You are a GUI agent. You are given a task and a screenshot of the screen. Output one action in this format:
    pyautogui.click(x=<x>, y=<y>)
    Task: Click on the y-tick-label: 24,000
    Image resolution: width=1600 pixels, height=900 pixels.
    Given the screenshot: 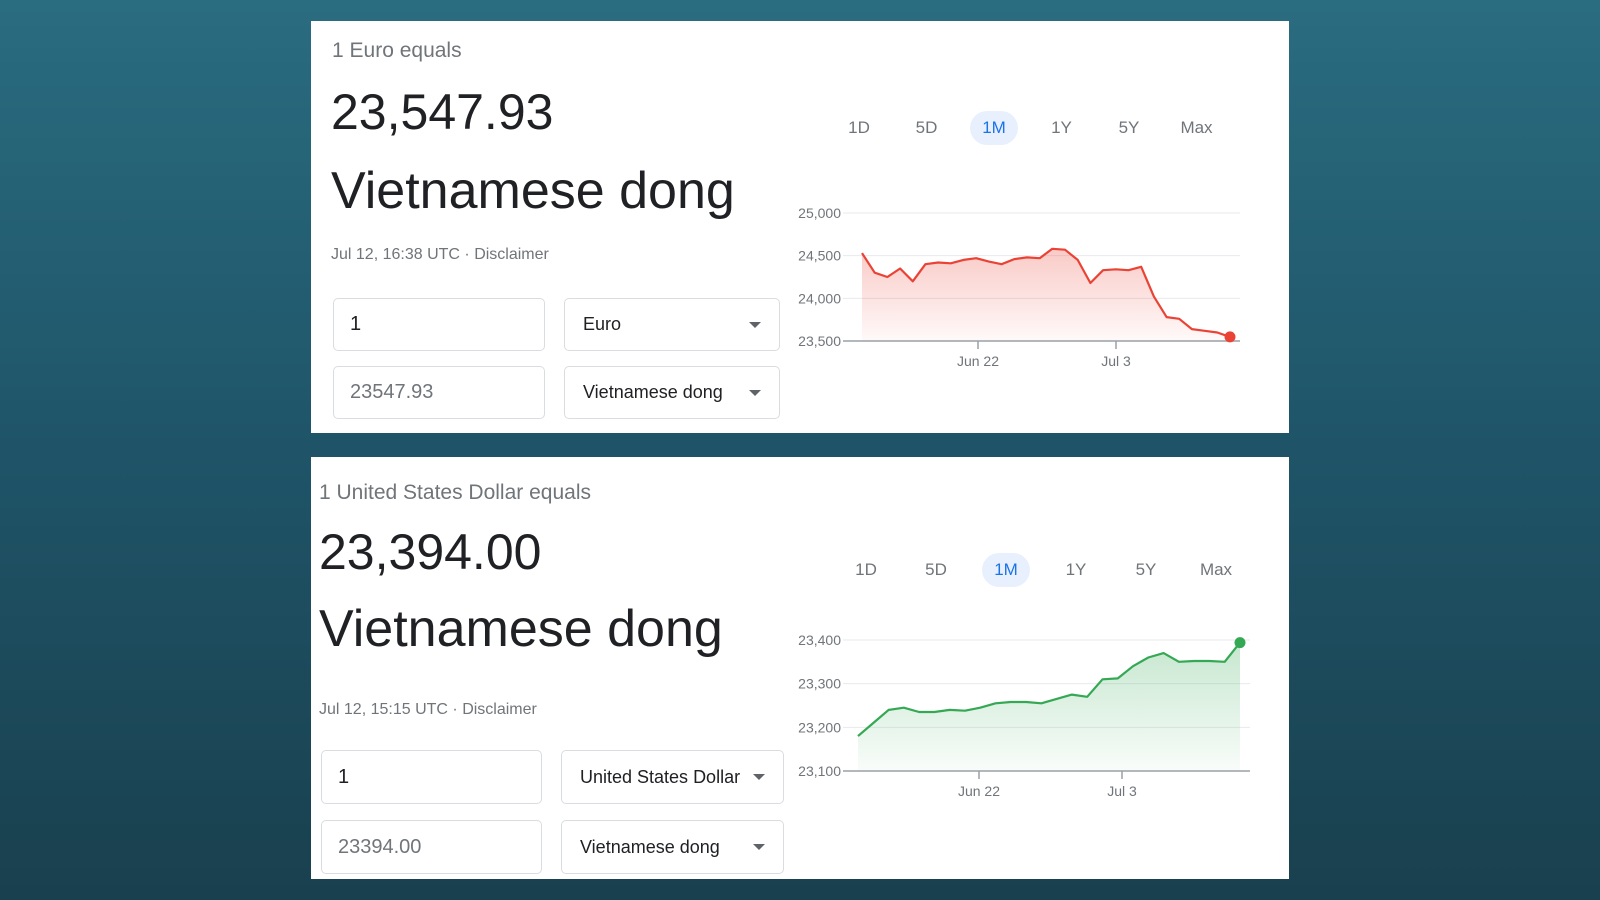 What is the action you would take?
    pyautogui.click(x=819, y=298)
    